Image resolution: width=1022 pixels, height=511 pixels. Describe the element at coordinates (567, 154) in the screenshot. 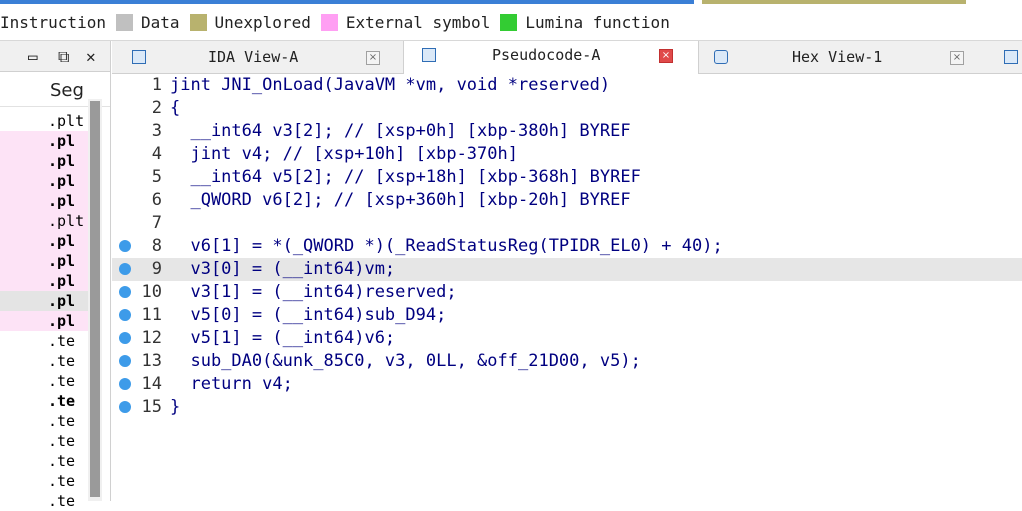

I see `code-line: 4 jint v4; // [xsp+10h] [xbp-370h]` at that location.